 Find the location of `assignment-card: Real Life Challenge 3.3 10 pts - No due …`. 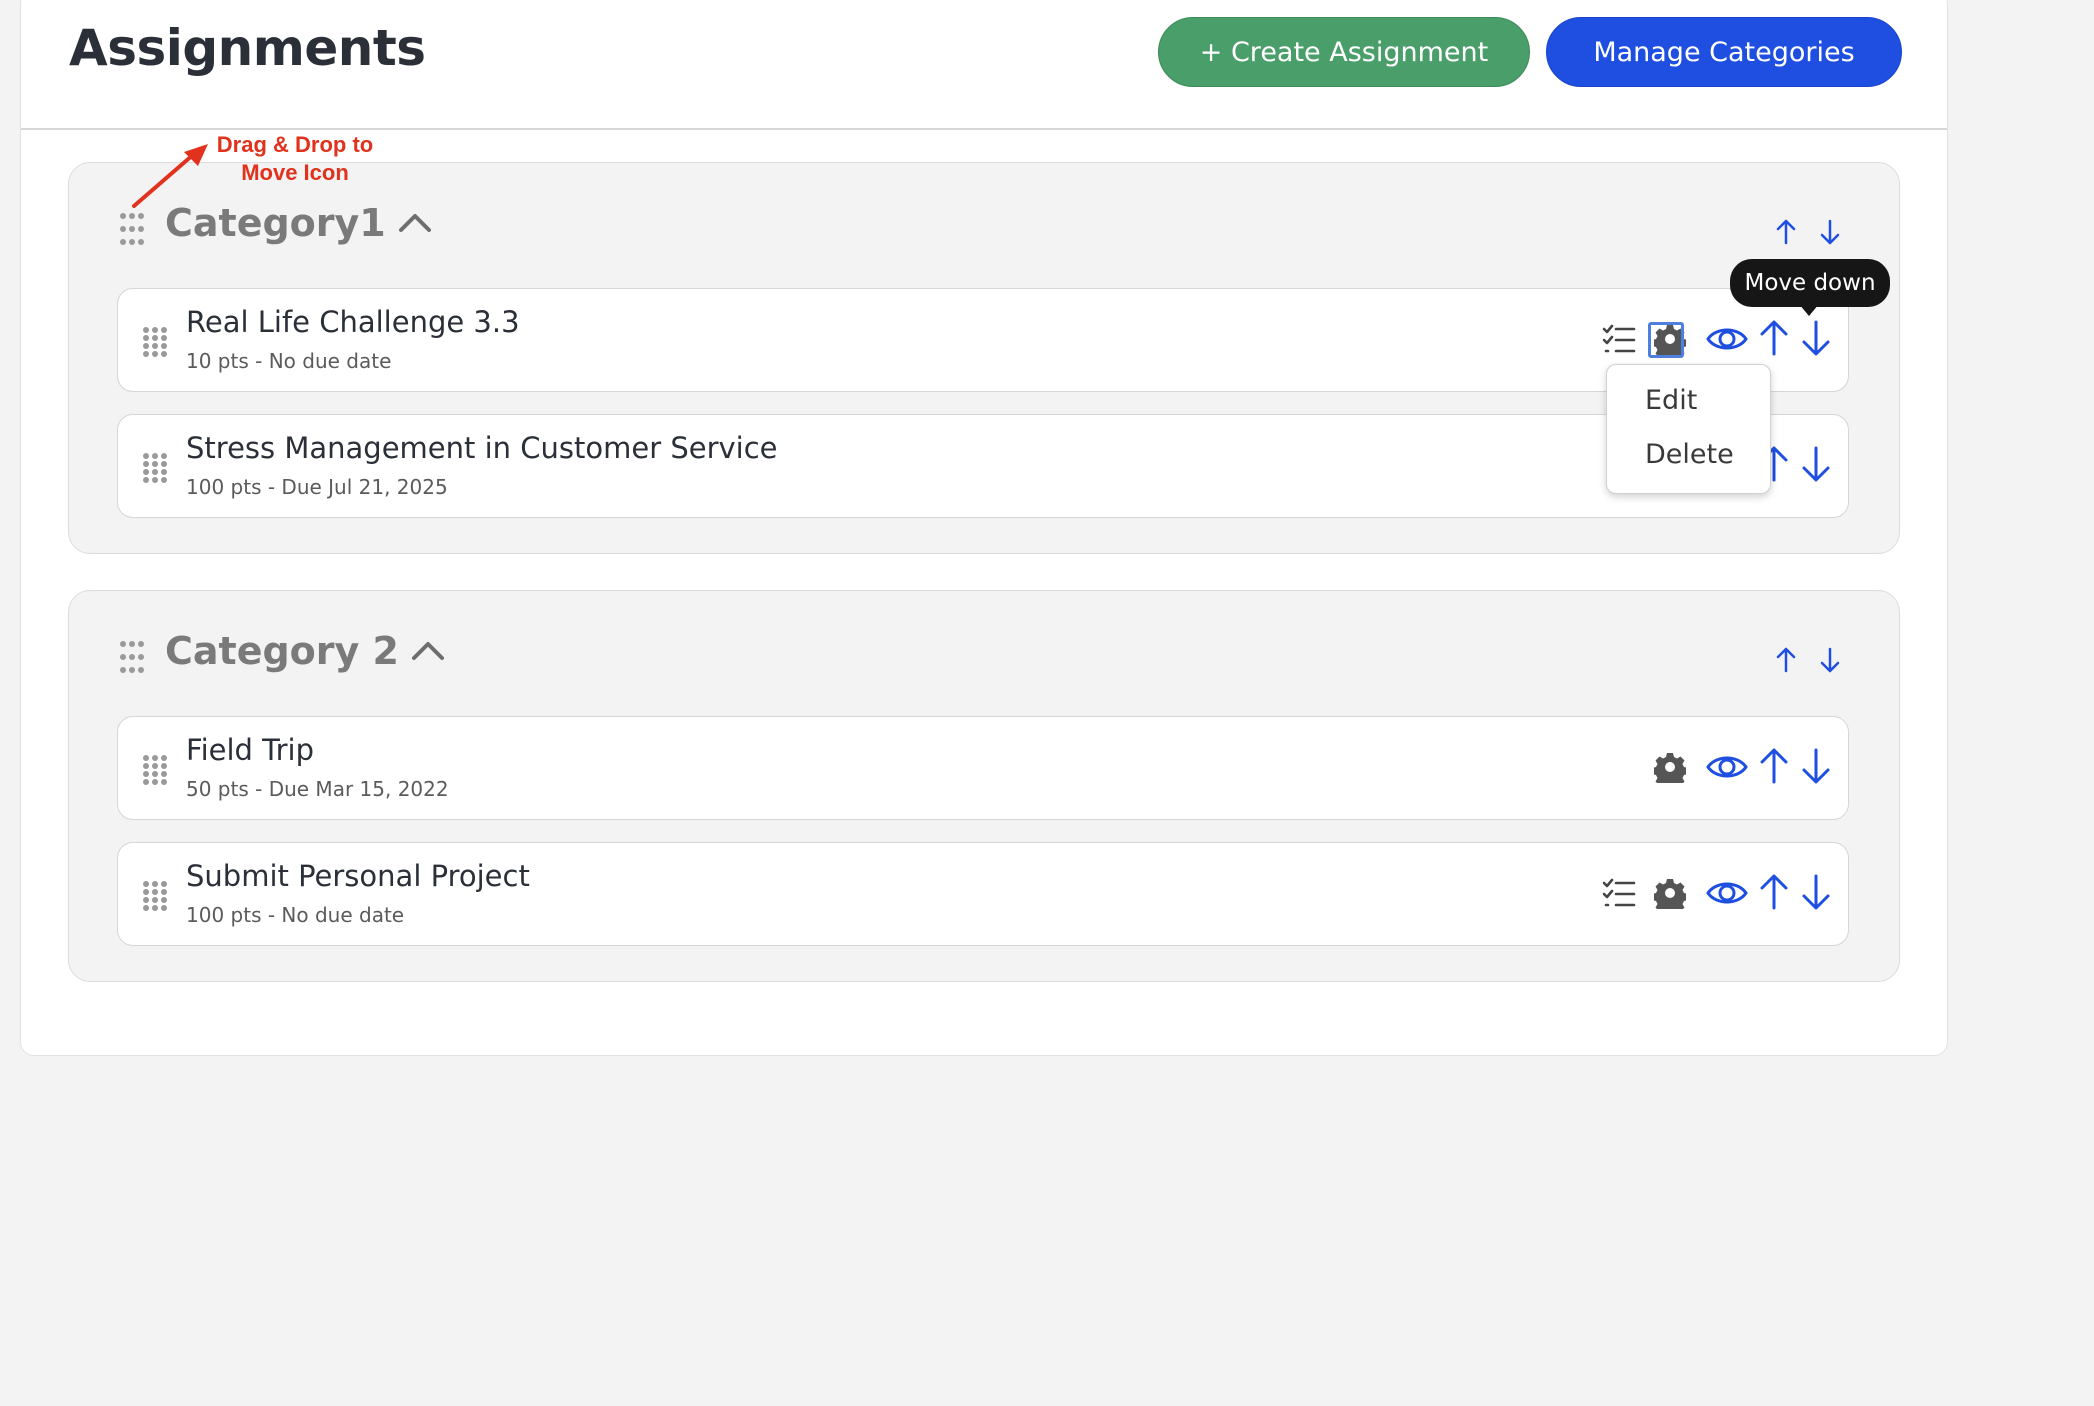

assignment-card: Real Life Challenge 3.3 10 pts - No due … is located at coordinates (983, 340).